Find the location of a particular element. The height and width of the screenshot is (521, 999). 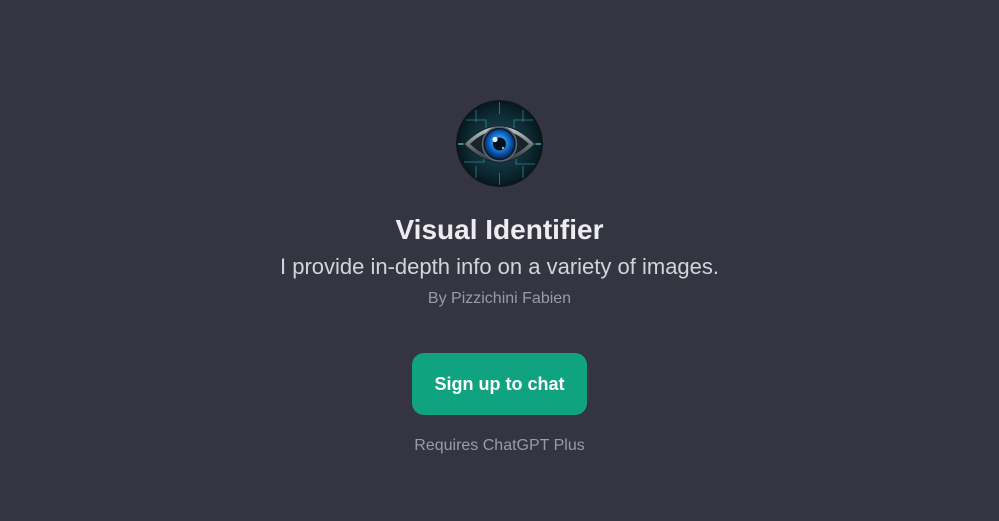

gpt-title: Visual Identifier is located at coordinates (499, 229).